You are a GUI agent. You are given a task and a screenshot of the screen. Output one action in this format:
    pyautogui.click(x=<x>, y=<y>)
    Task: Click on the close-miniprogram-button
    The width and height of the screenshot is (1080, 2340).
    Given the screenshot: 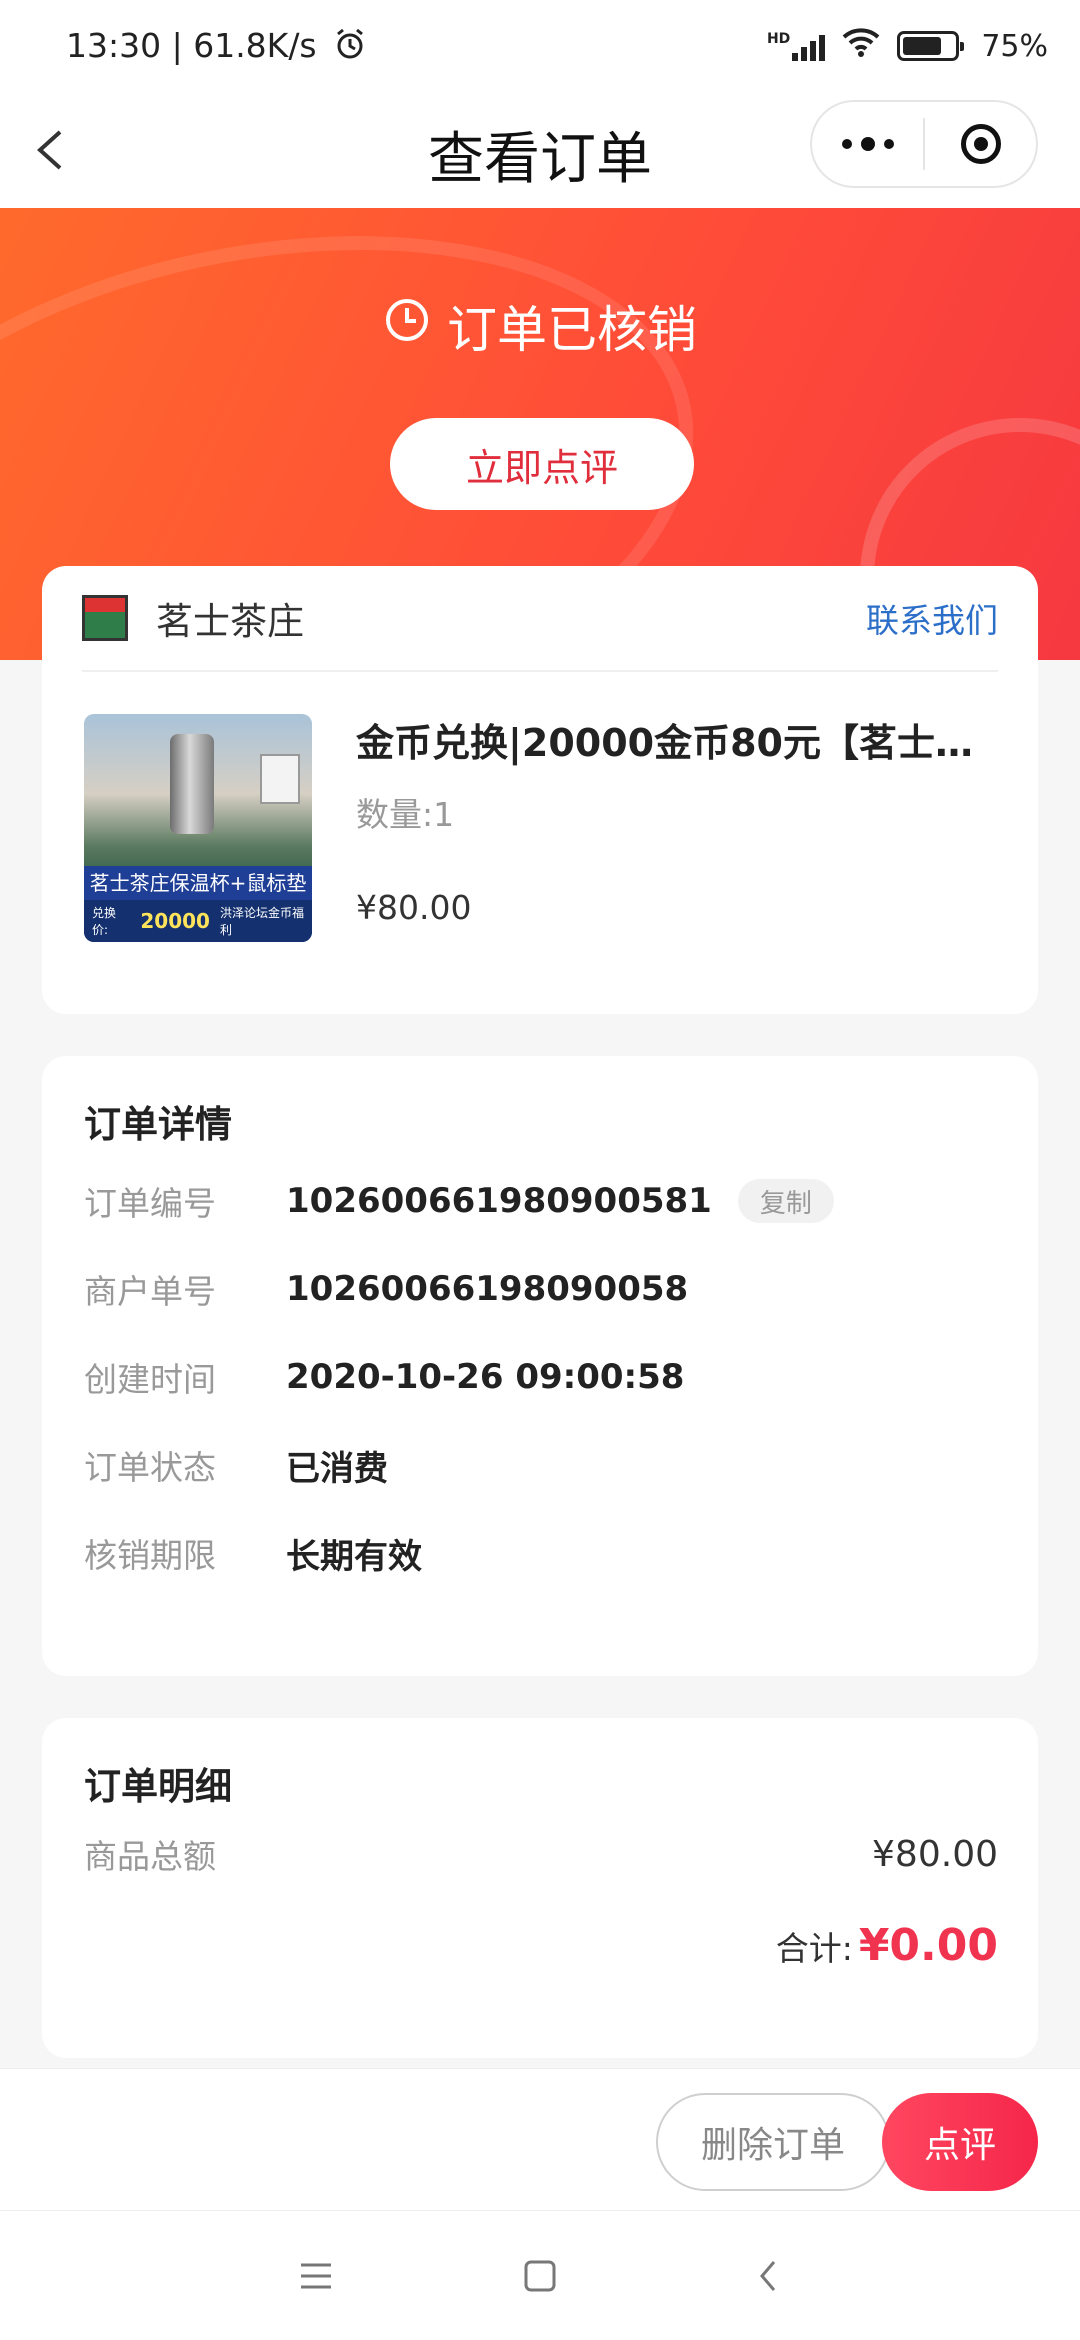 What is the action you would take?
    pyautogui.click(x=980, y=144)
    